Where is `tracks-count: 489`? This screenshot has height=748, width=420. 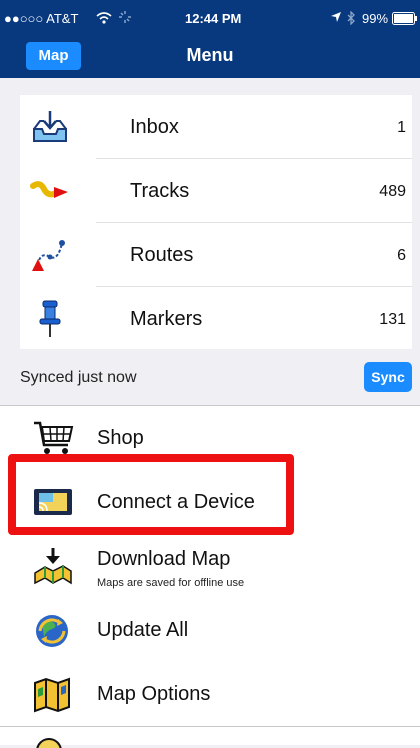
tracks-count: 489 is located at coordinates (392, 191).